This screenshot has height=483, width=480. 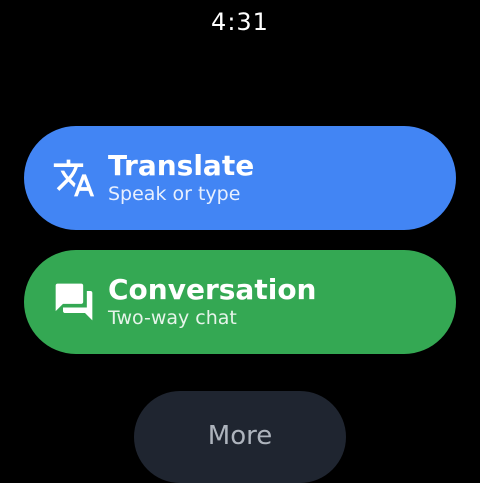 I want to click on translate-icon, so click(x=74, y=178).